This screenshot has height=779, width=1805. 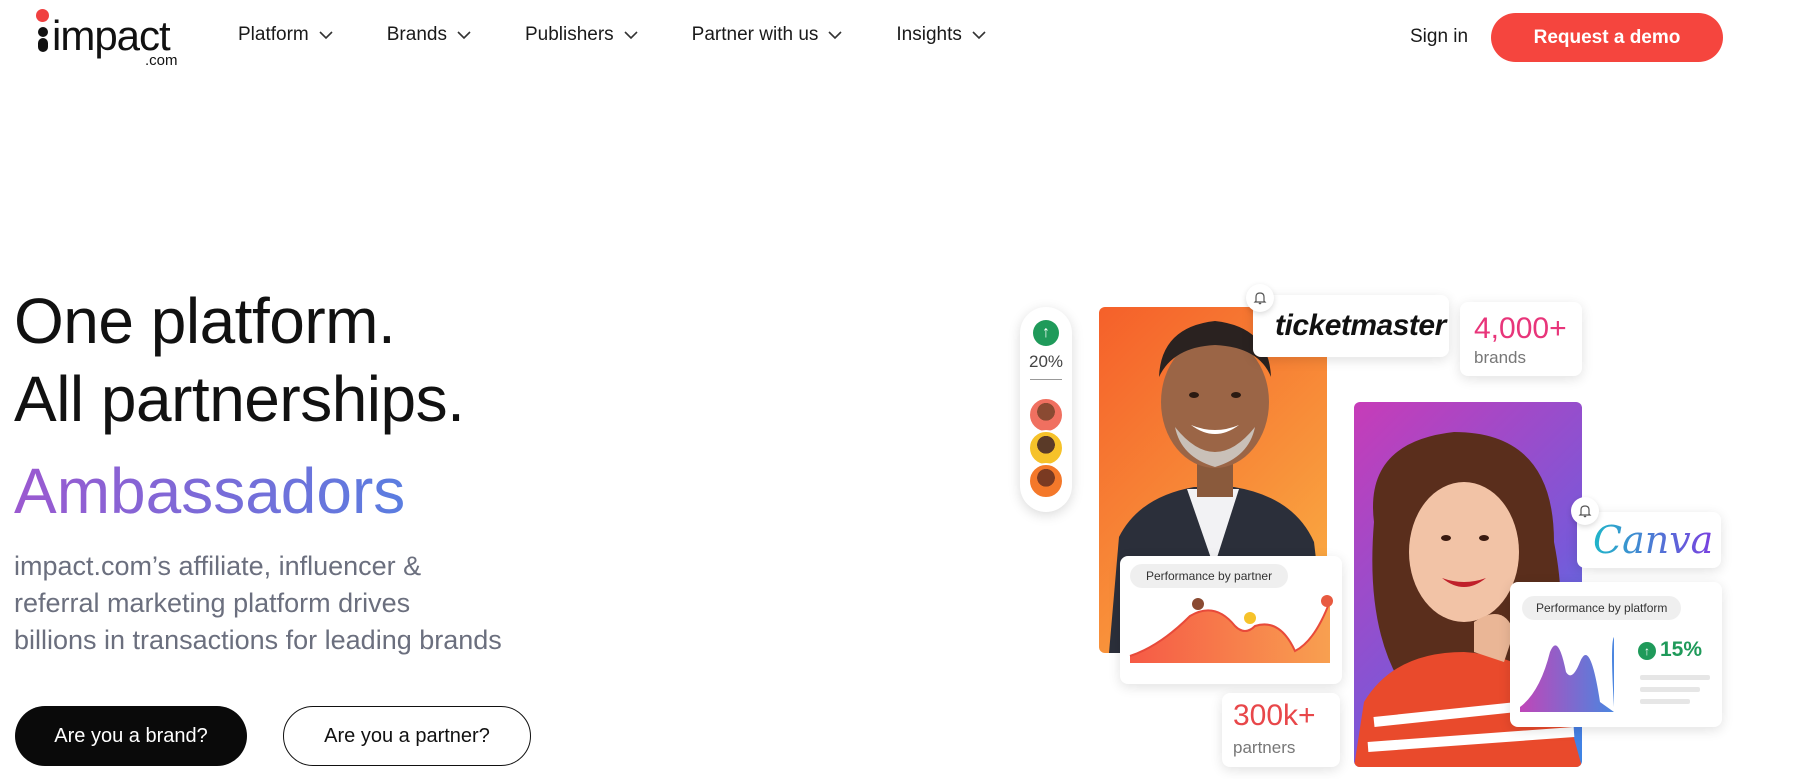 I want to click on performance-by-platform-card: Performance by platform ↑ 15%, so click(x=1616, y=654).